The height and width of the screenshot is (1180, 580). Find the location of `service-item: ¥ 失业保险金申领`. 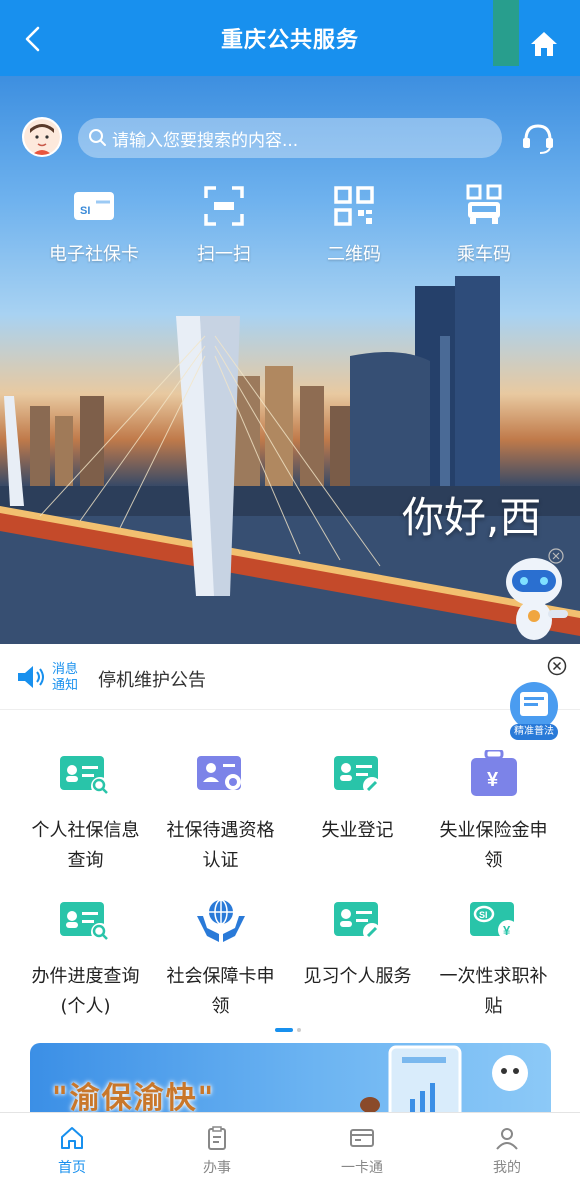

service-item: ¥ 失业保险金申领 is located at coordinates (493, 812).